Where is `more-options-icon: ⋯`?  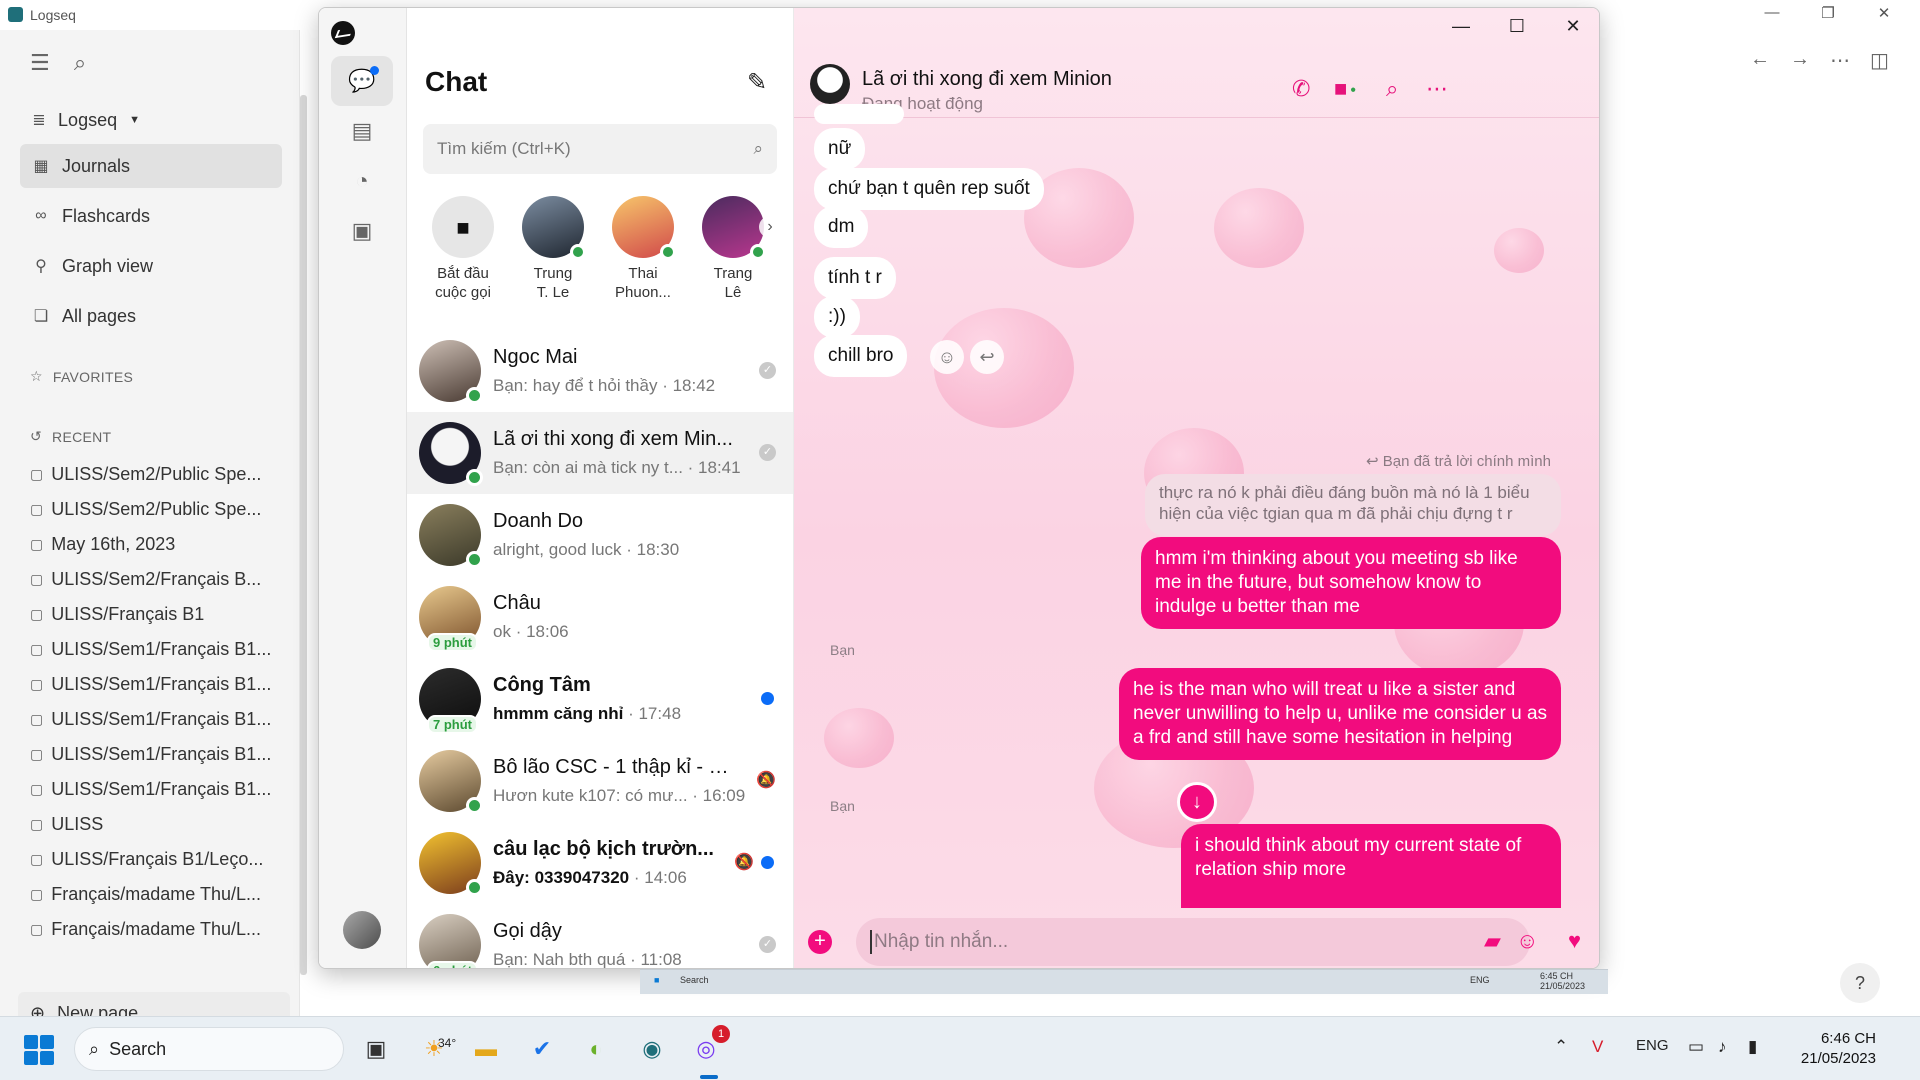
more-options-icon: ⋯ is located at coordinates (1437, 89).